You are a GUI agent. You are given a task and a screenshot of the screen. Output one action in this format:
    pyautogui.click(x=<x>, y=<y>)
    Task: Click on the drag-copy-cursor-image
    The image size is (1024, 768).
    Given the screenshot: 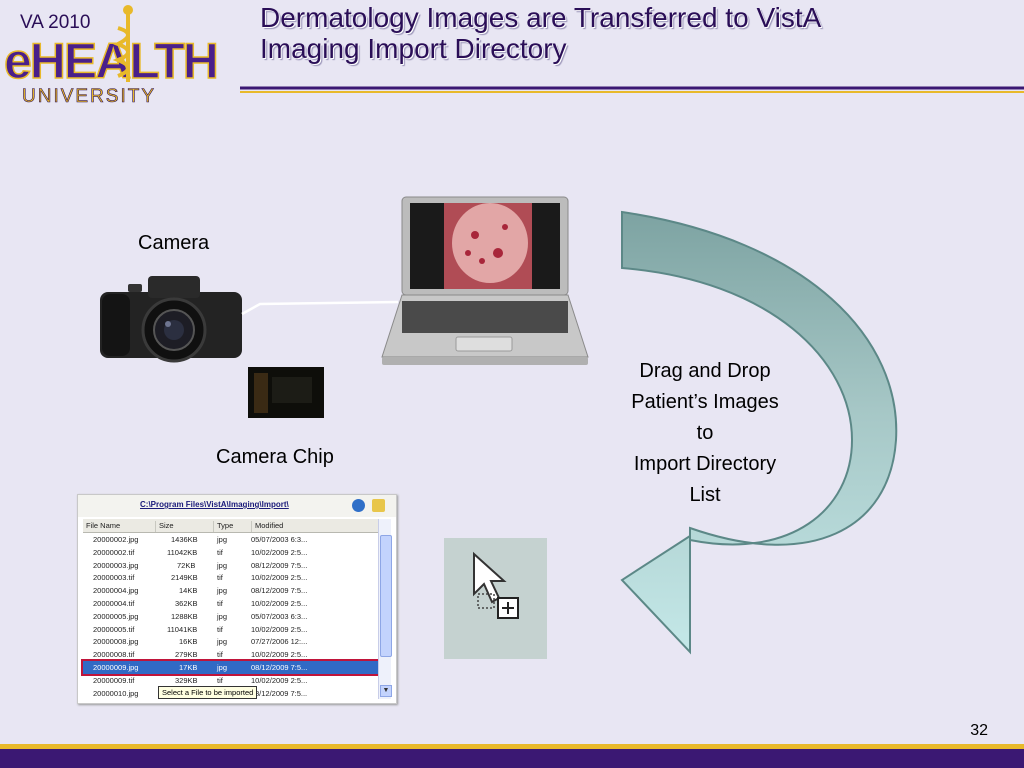 What is the action you would take?
    pyautogui.click(x=495, y=598)
    